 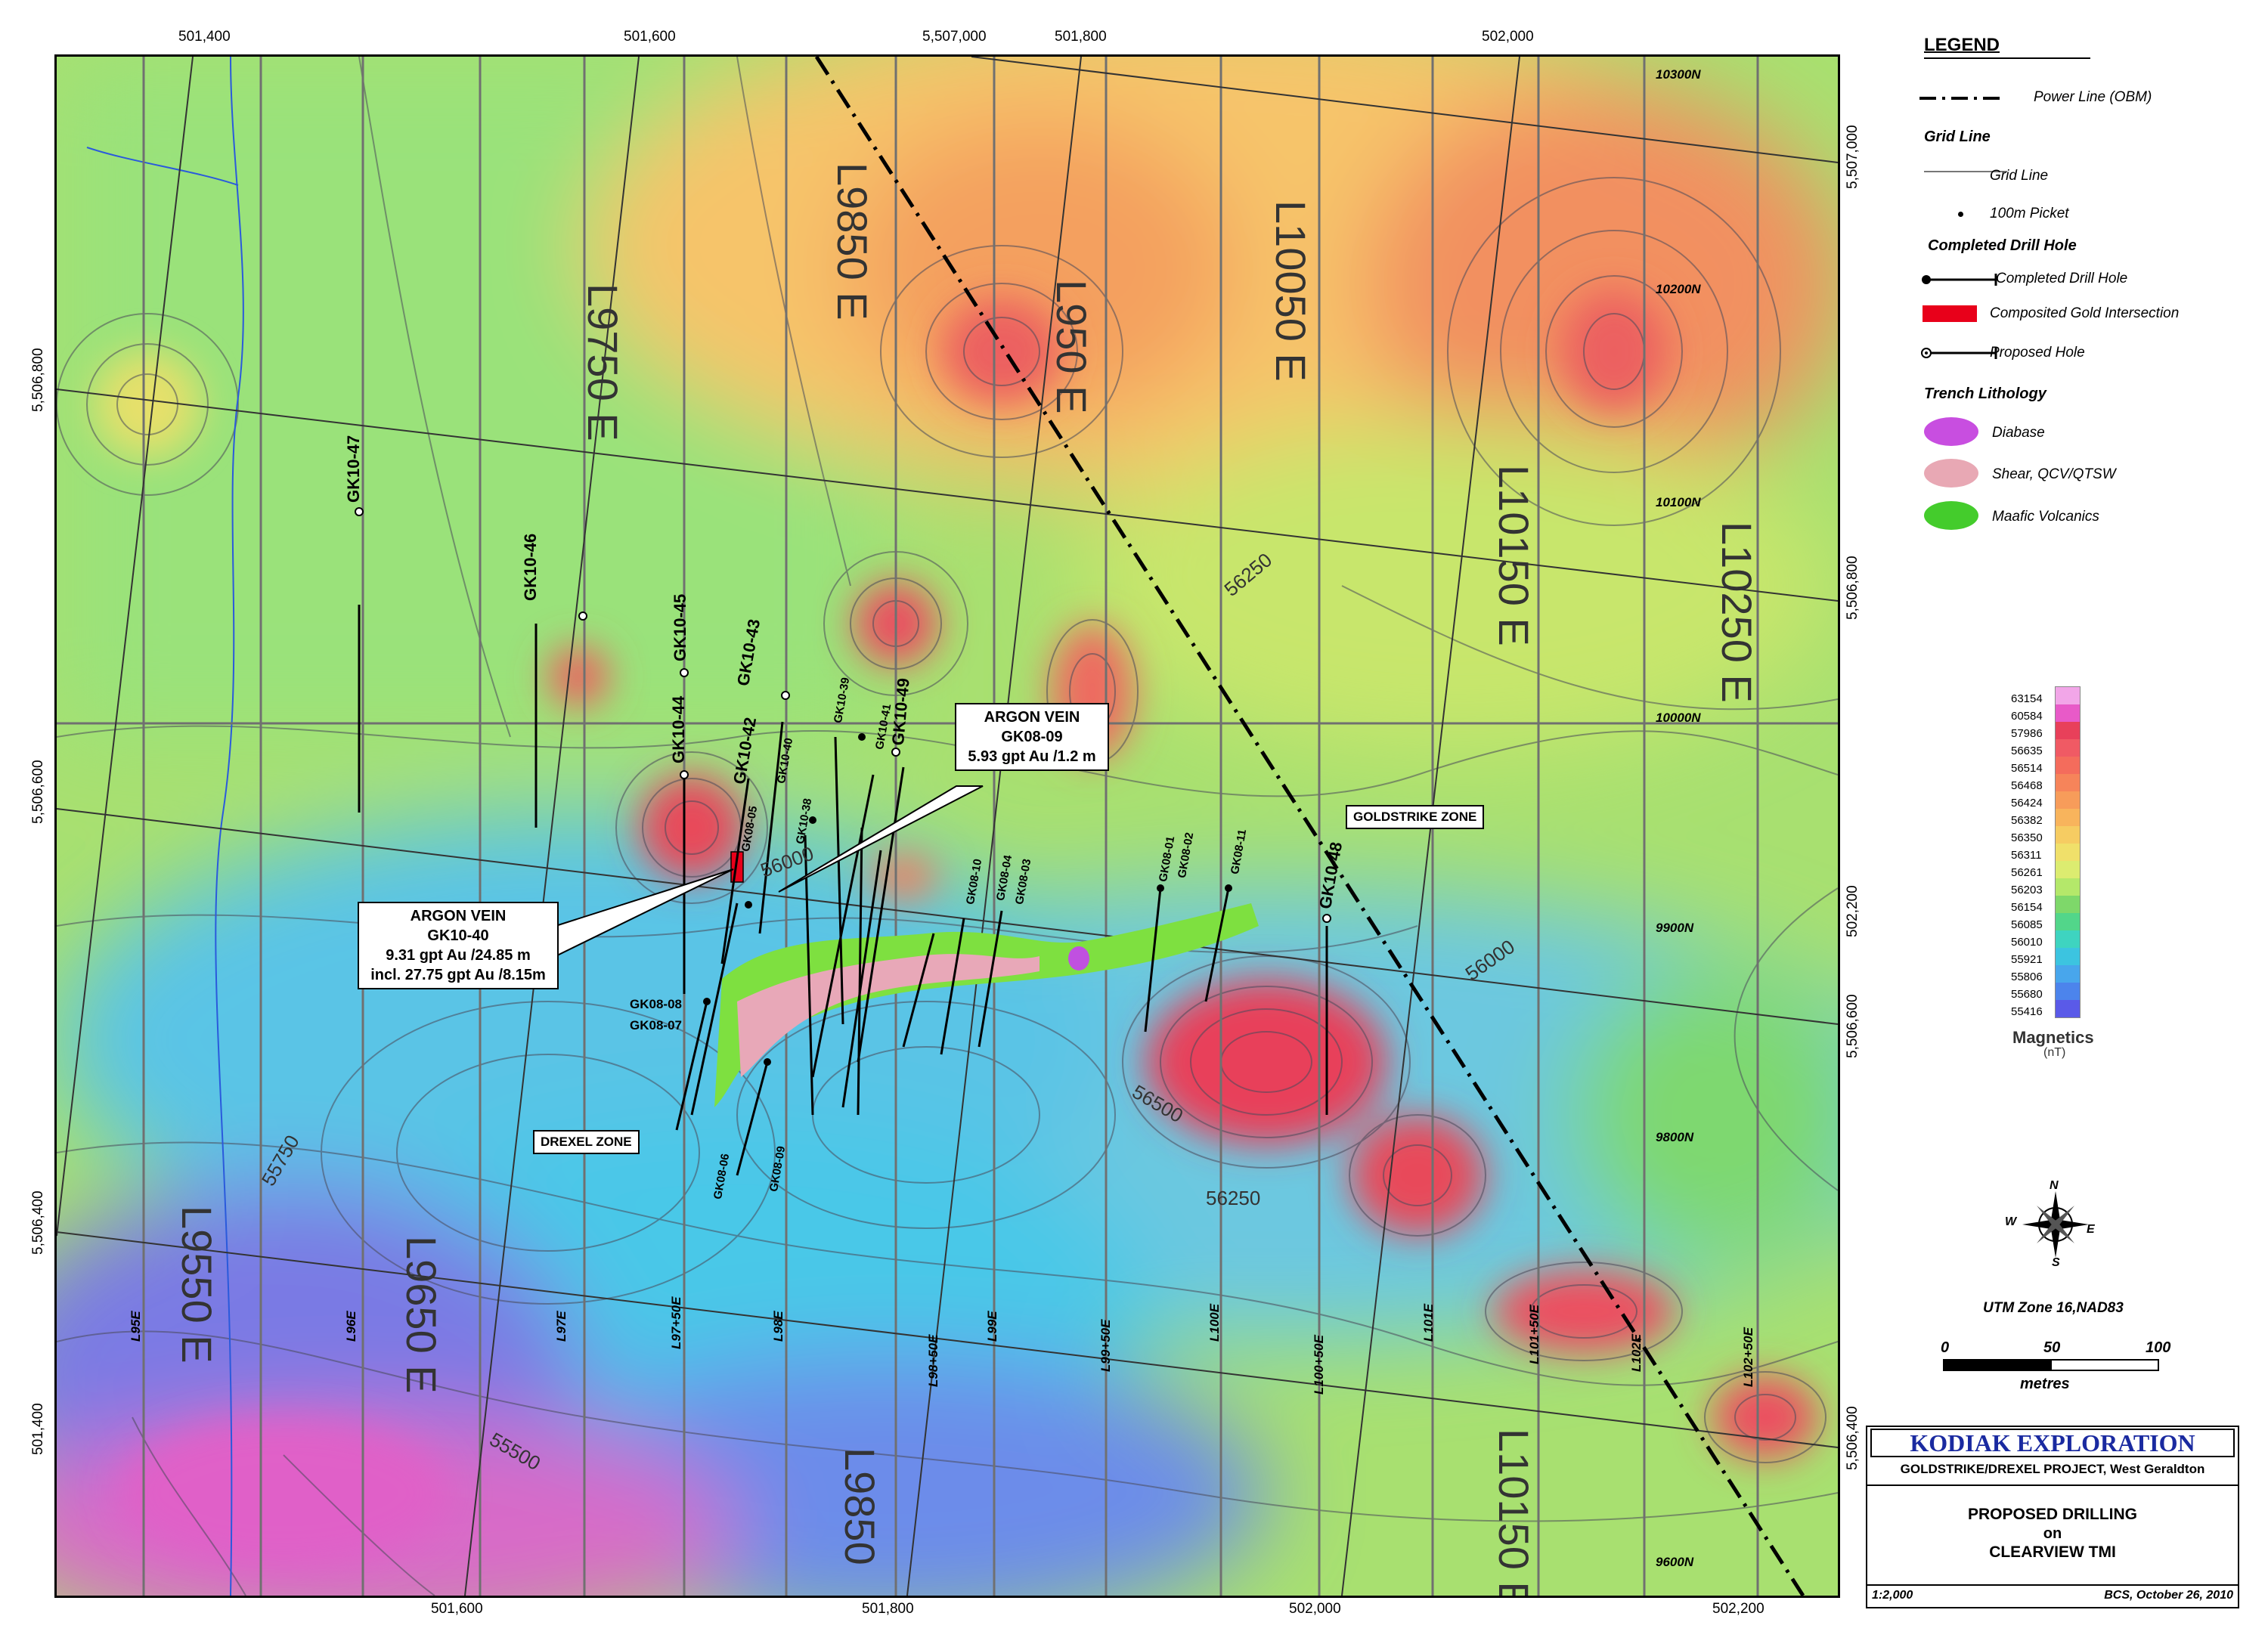 What do you see at coordinates (1945, 1347) in the screenshot?
I see `scale-label: 0` at bounding box center [1945, 1347].